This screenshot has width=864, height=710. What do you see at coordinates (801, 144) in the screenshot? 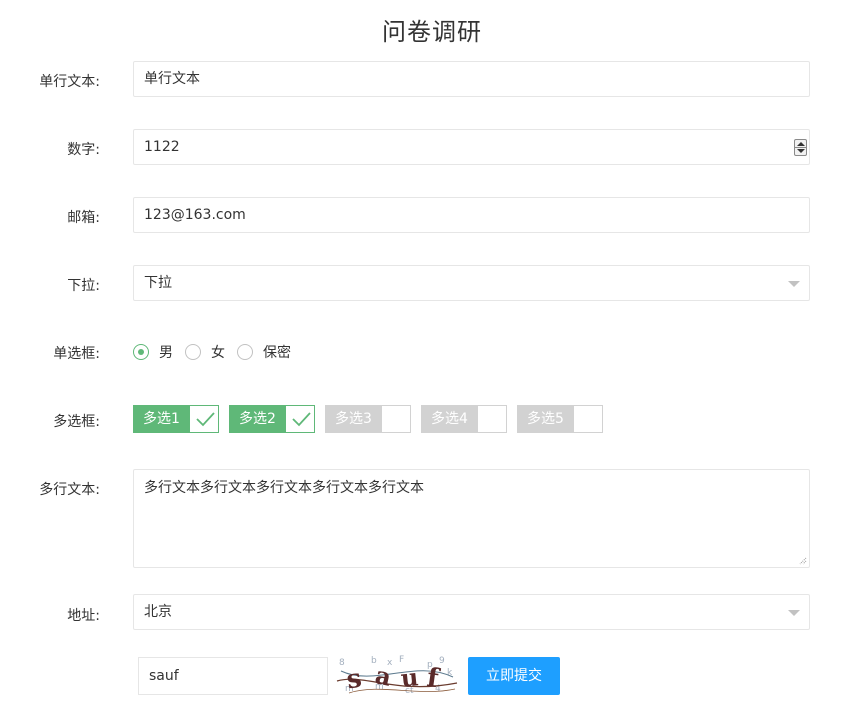
I see `spinner-up-icon` at bounding box center [801, 144].